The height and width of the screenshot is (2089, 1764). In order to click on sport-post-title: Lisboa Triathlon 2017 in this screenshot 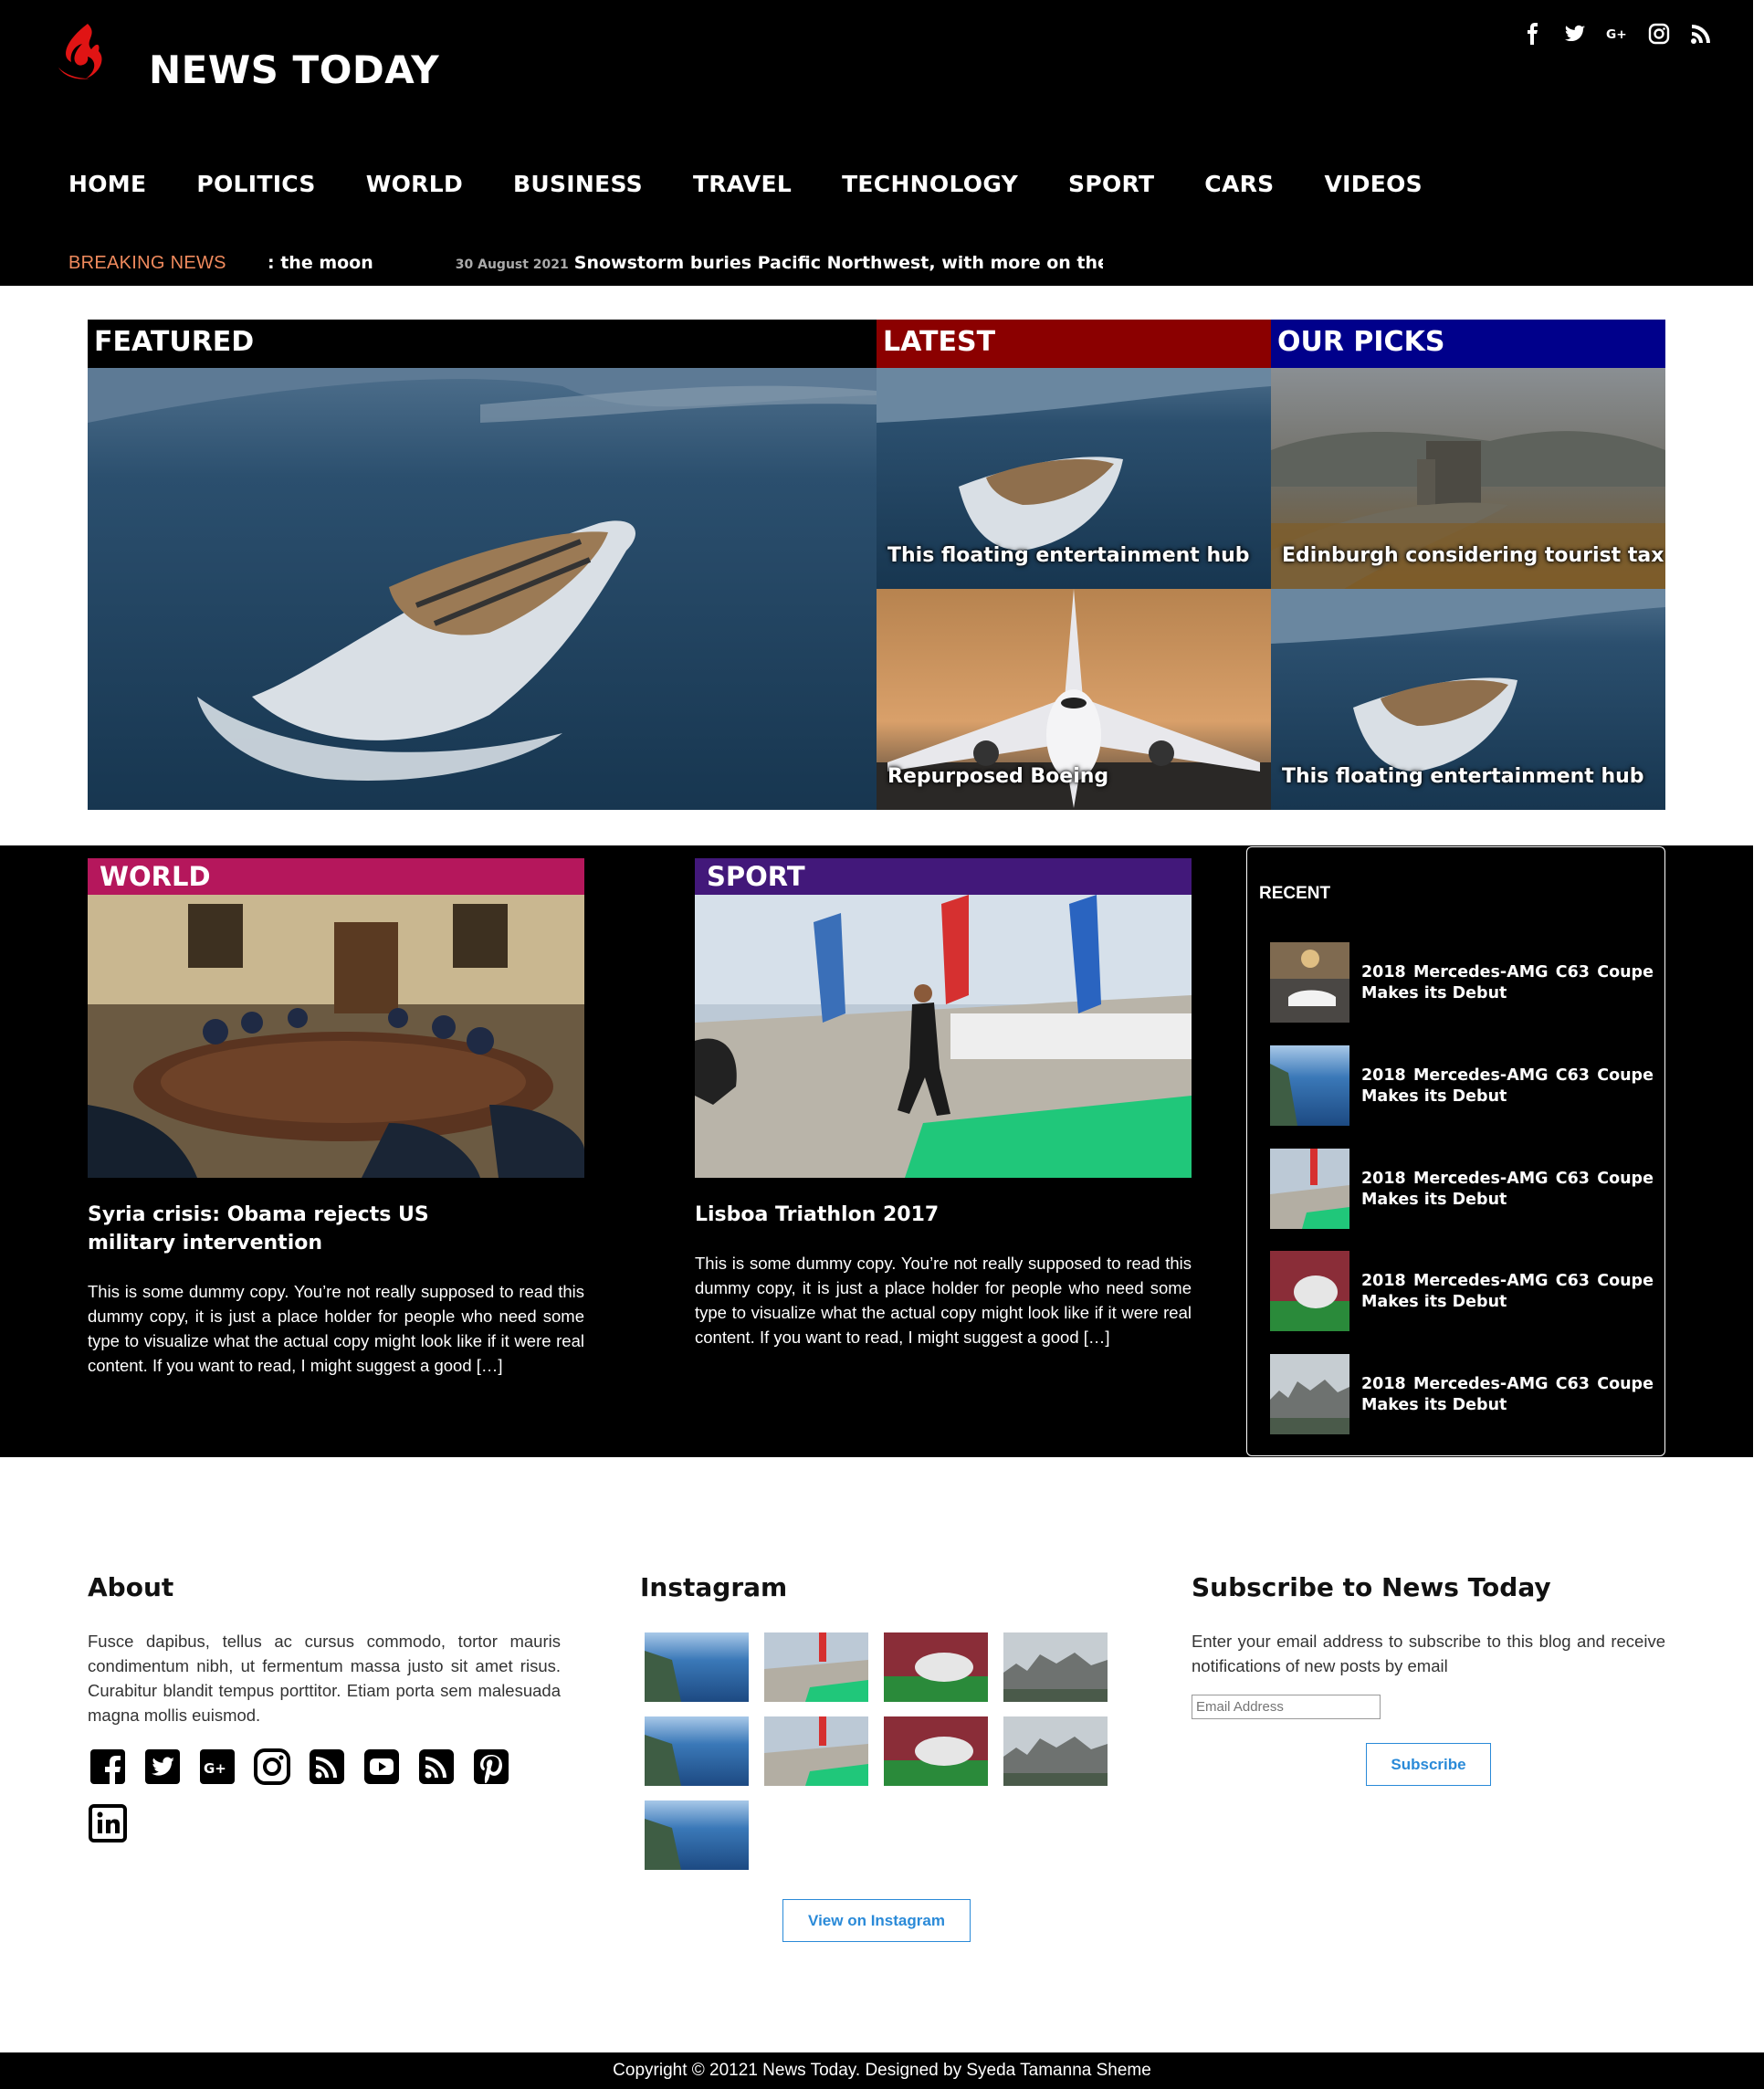, I will do `click(943, 1215)`.